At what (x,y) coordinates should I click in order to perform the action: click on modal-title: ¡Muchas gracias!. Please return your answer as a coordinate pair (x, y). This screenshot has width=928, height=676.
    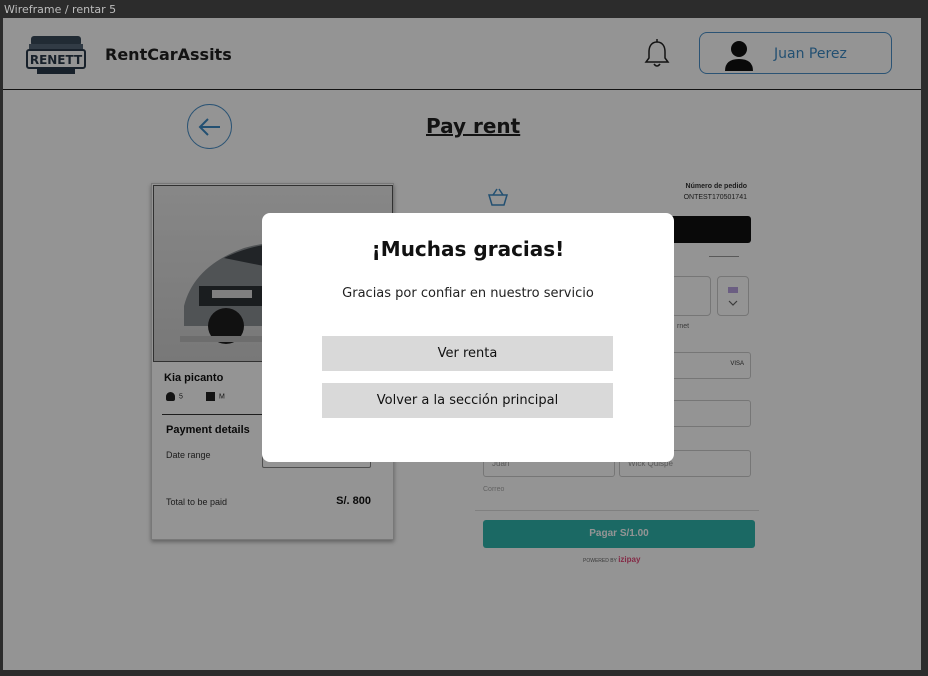
    Looking at the image, I should click on (468, 249).